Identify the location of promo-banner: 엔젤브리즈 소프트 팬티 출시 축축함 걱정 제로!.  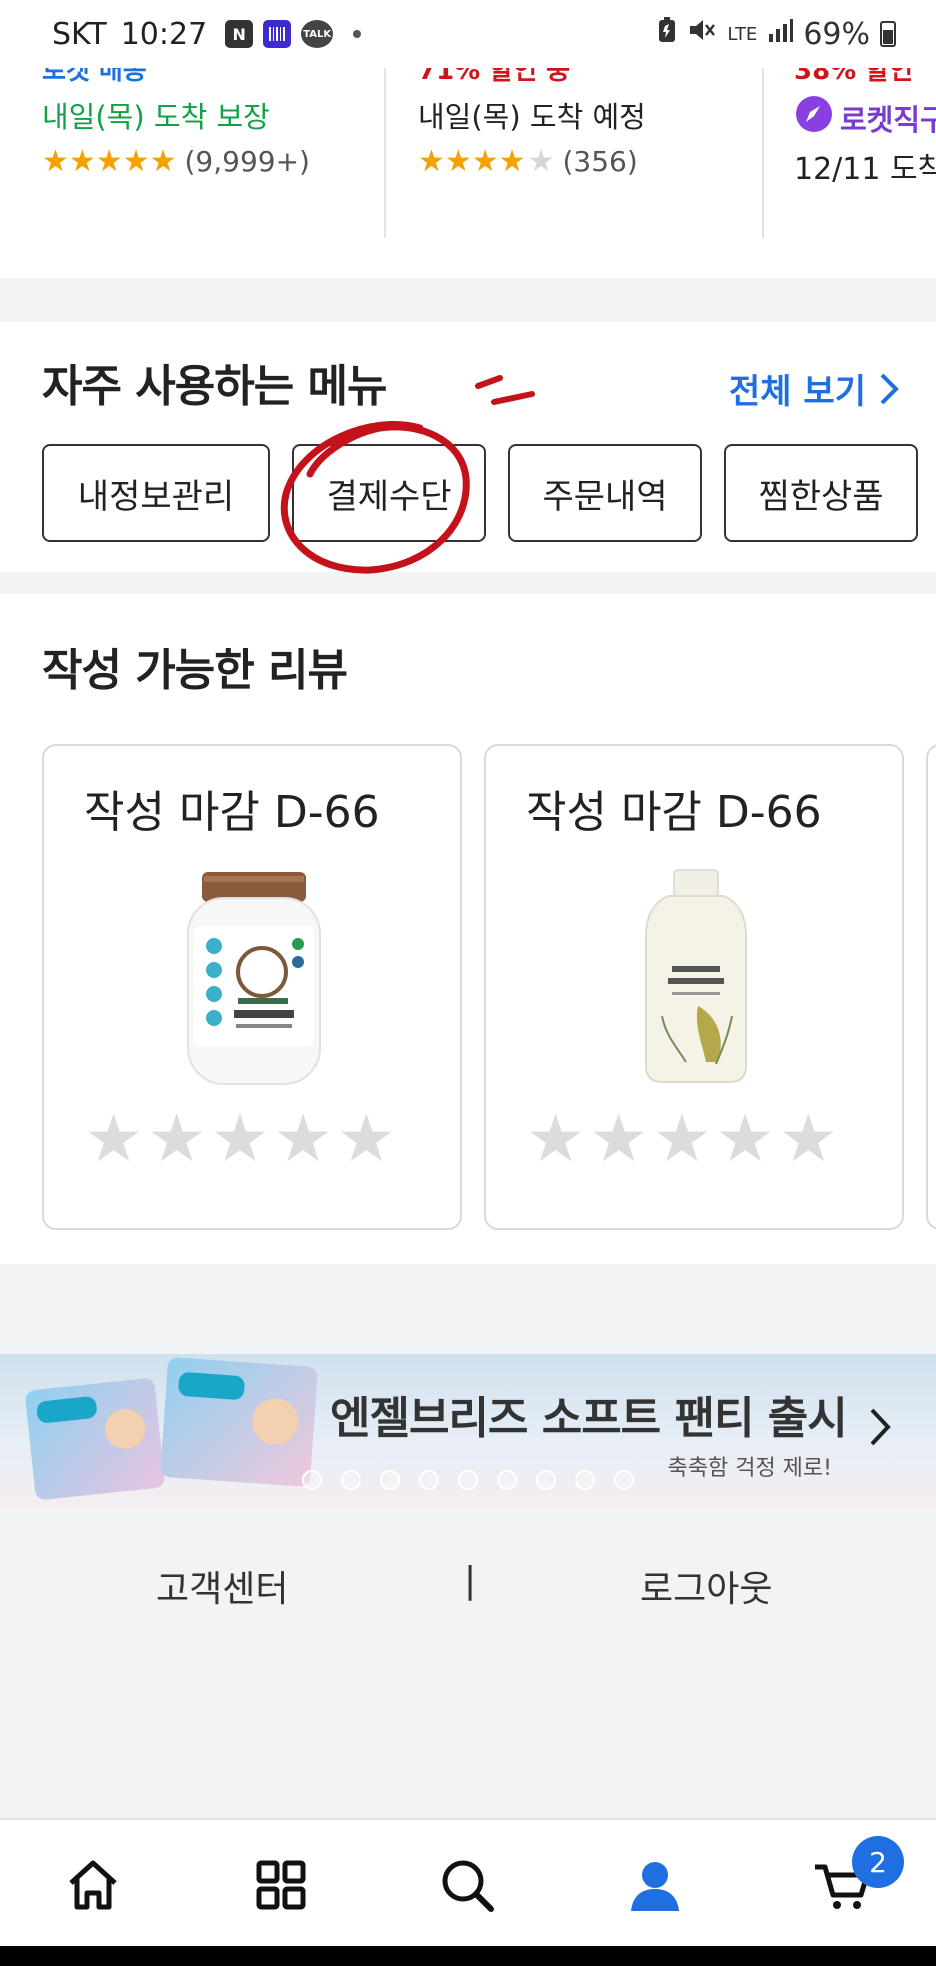
(468, 1431).